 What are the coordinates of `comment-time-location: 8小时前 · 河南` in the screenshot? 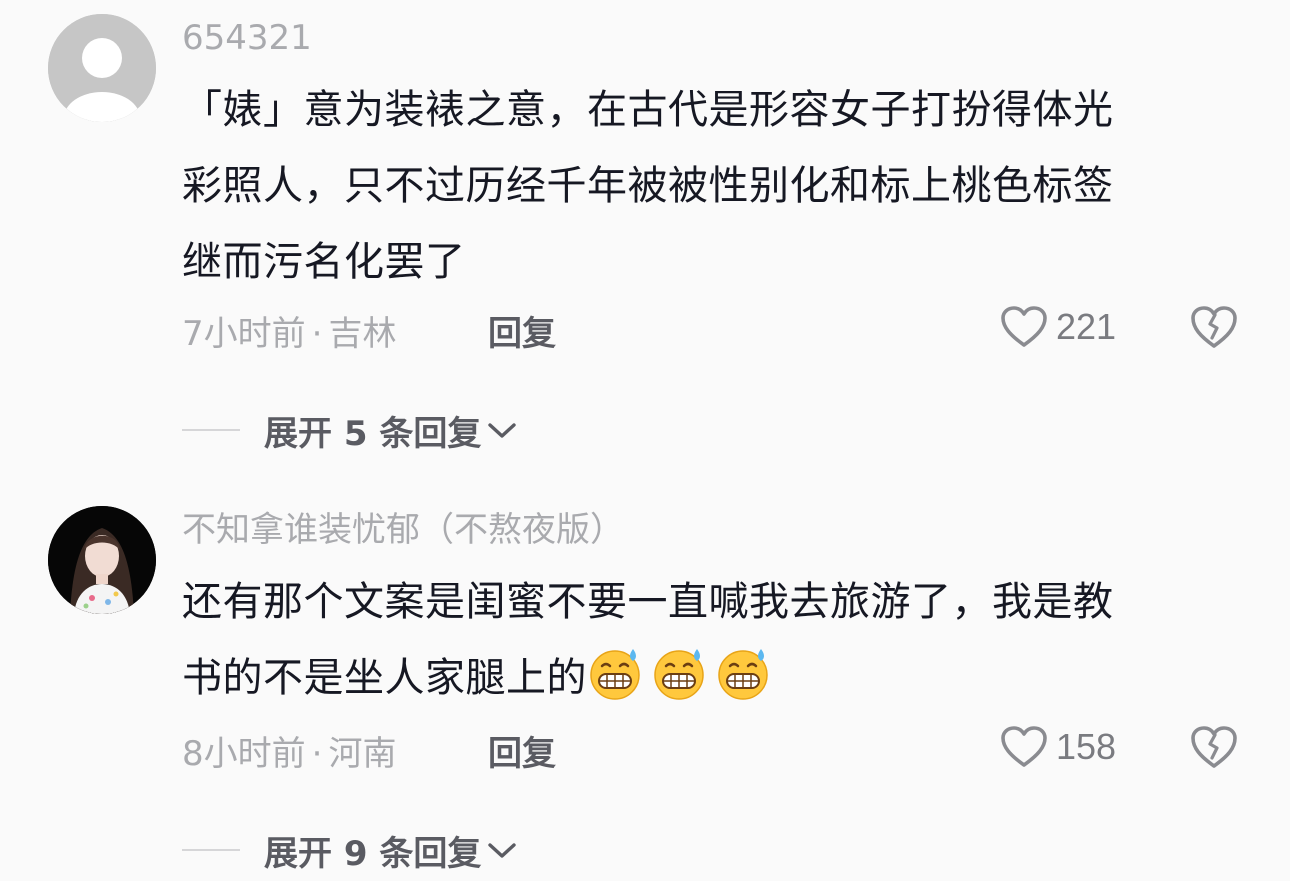 It's located at (289, 750).